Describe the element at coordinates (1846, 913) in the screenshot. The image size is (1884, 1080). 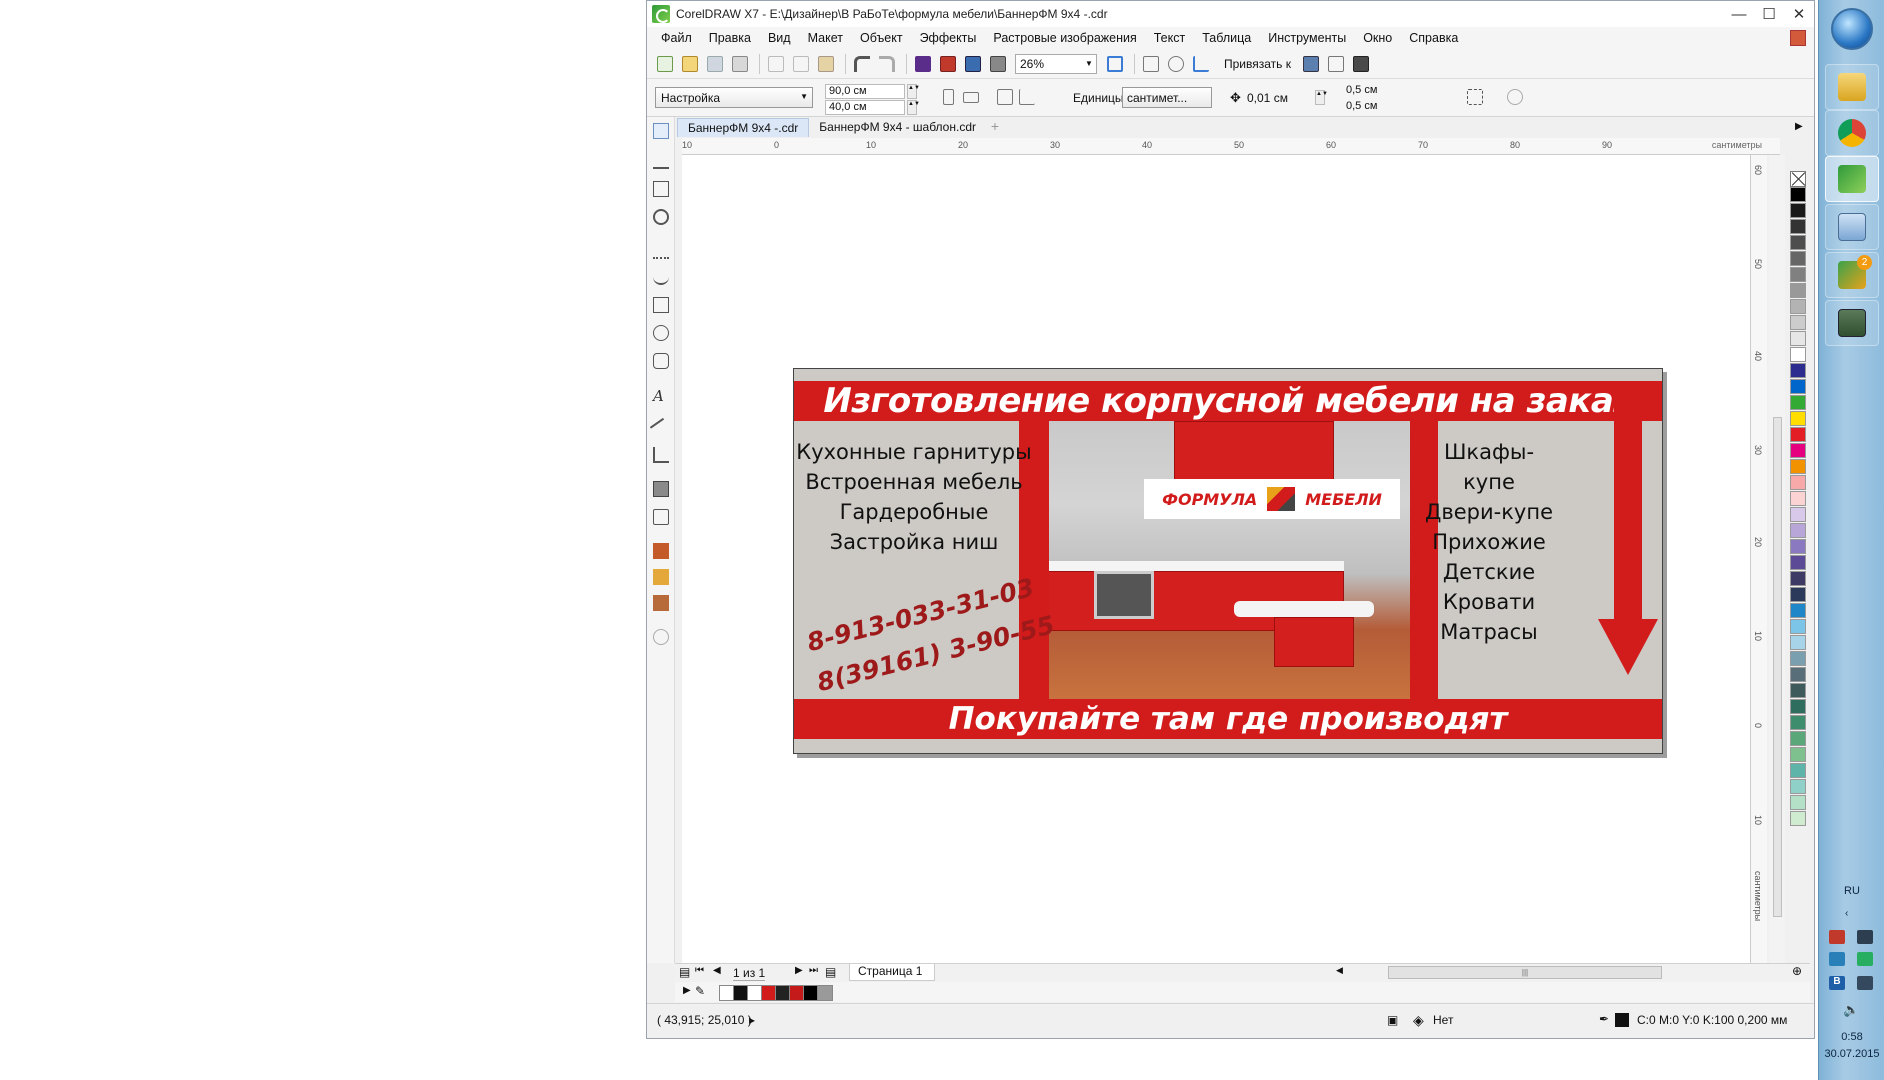
I see `show-hidden-icons-icon: ‹` at that location.